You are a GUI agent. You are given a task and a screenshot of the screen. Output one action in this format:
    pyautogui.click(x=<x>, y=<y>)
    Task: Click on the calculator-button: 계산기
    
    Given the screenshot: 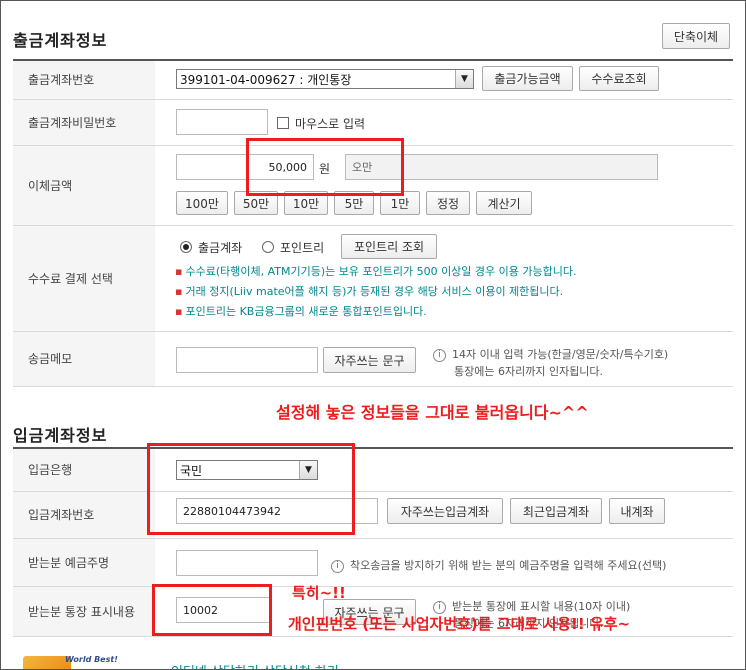 What is the action you would take?
    pyautogui.click(x=504, y=203)
    